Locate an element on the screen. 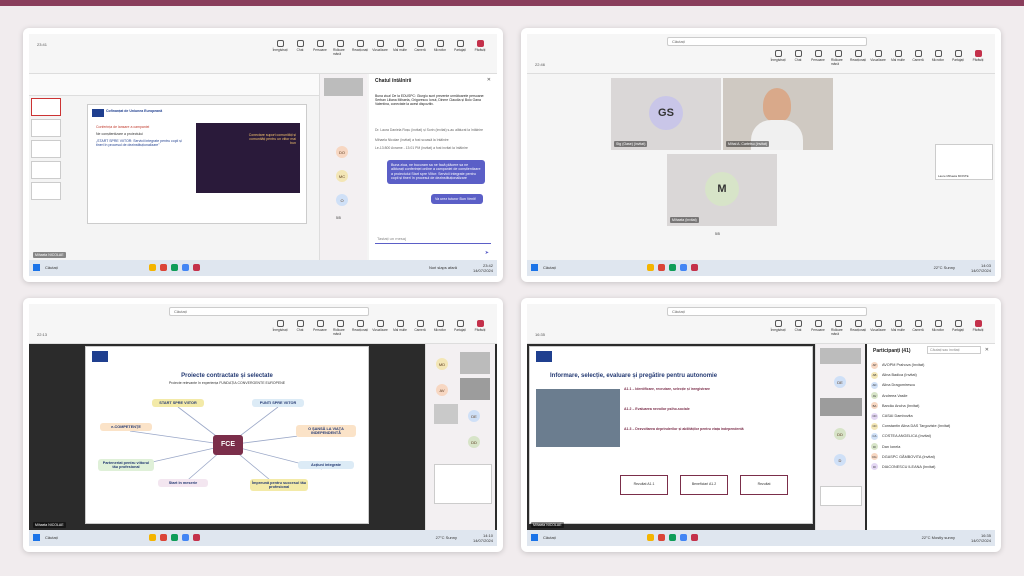 The height and width of the screenshot is (576, 1024). hand-icon is located at coordinates (340, 43).